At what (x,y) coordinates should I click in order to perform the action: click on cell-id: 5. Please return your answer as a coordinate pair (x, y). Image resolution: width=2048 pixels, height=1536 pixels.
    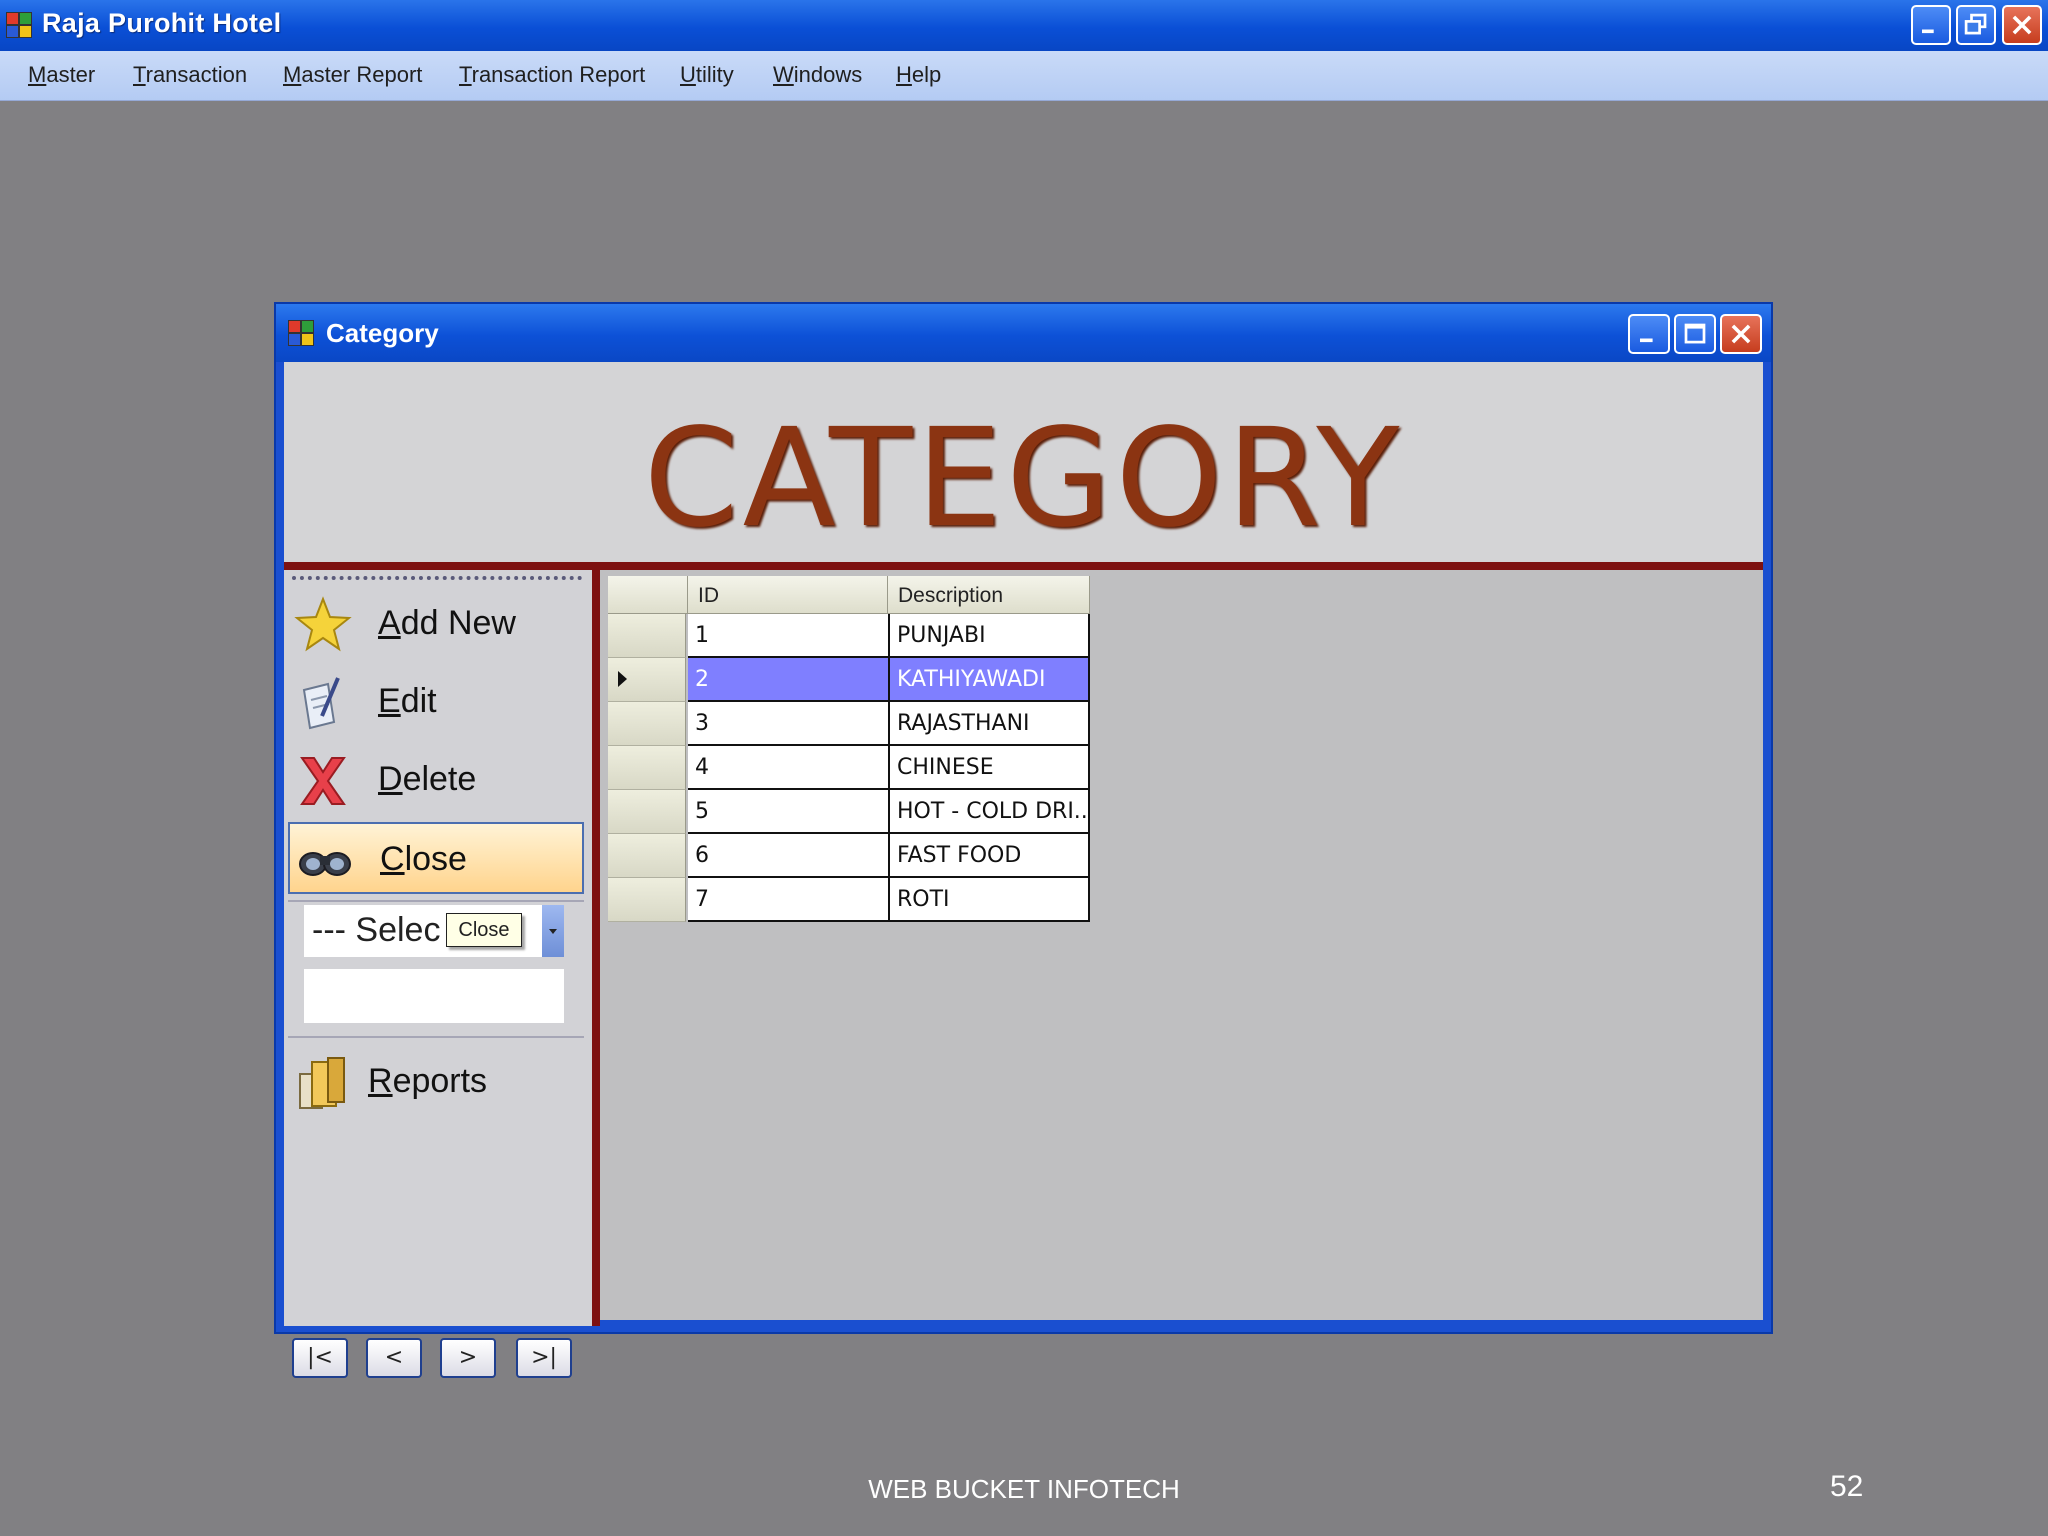
    Looking at the image, I should click on (789, 812).